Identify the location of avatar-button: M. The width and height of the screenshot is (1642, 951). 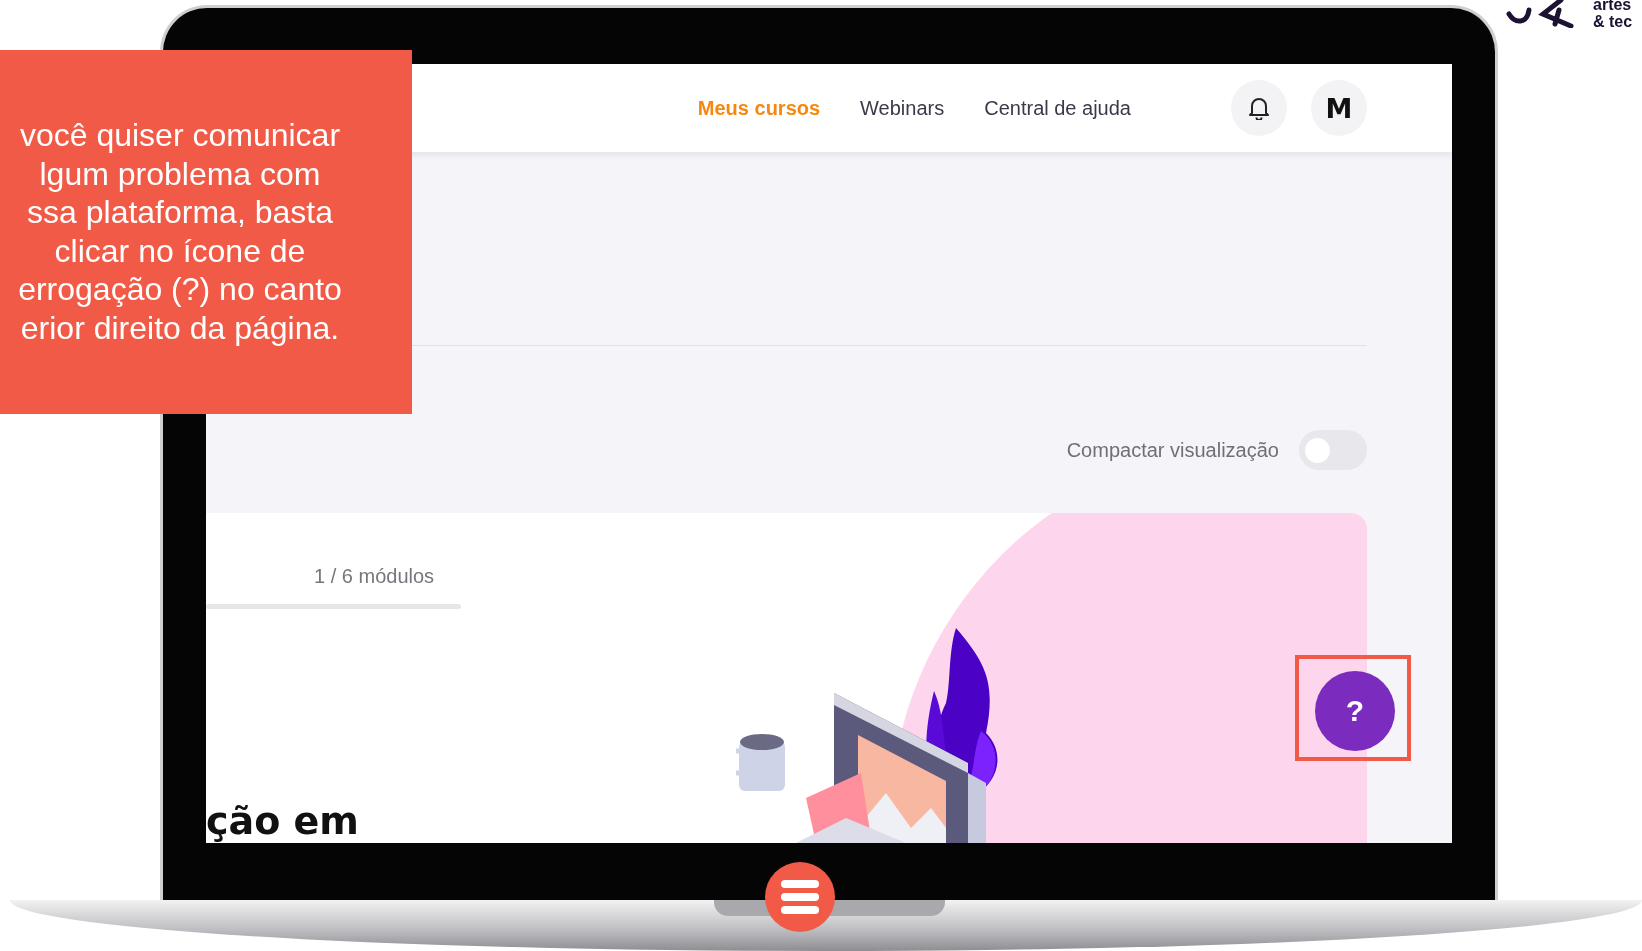
(1339, 108).